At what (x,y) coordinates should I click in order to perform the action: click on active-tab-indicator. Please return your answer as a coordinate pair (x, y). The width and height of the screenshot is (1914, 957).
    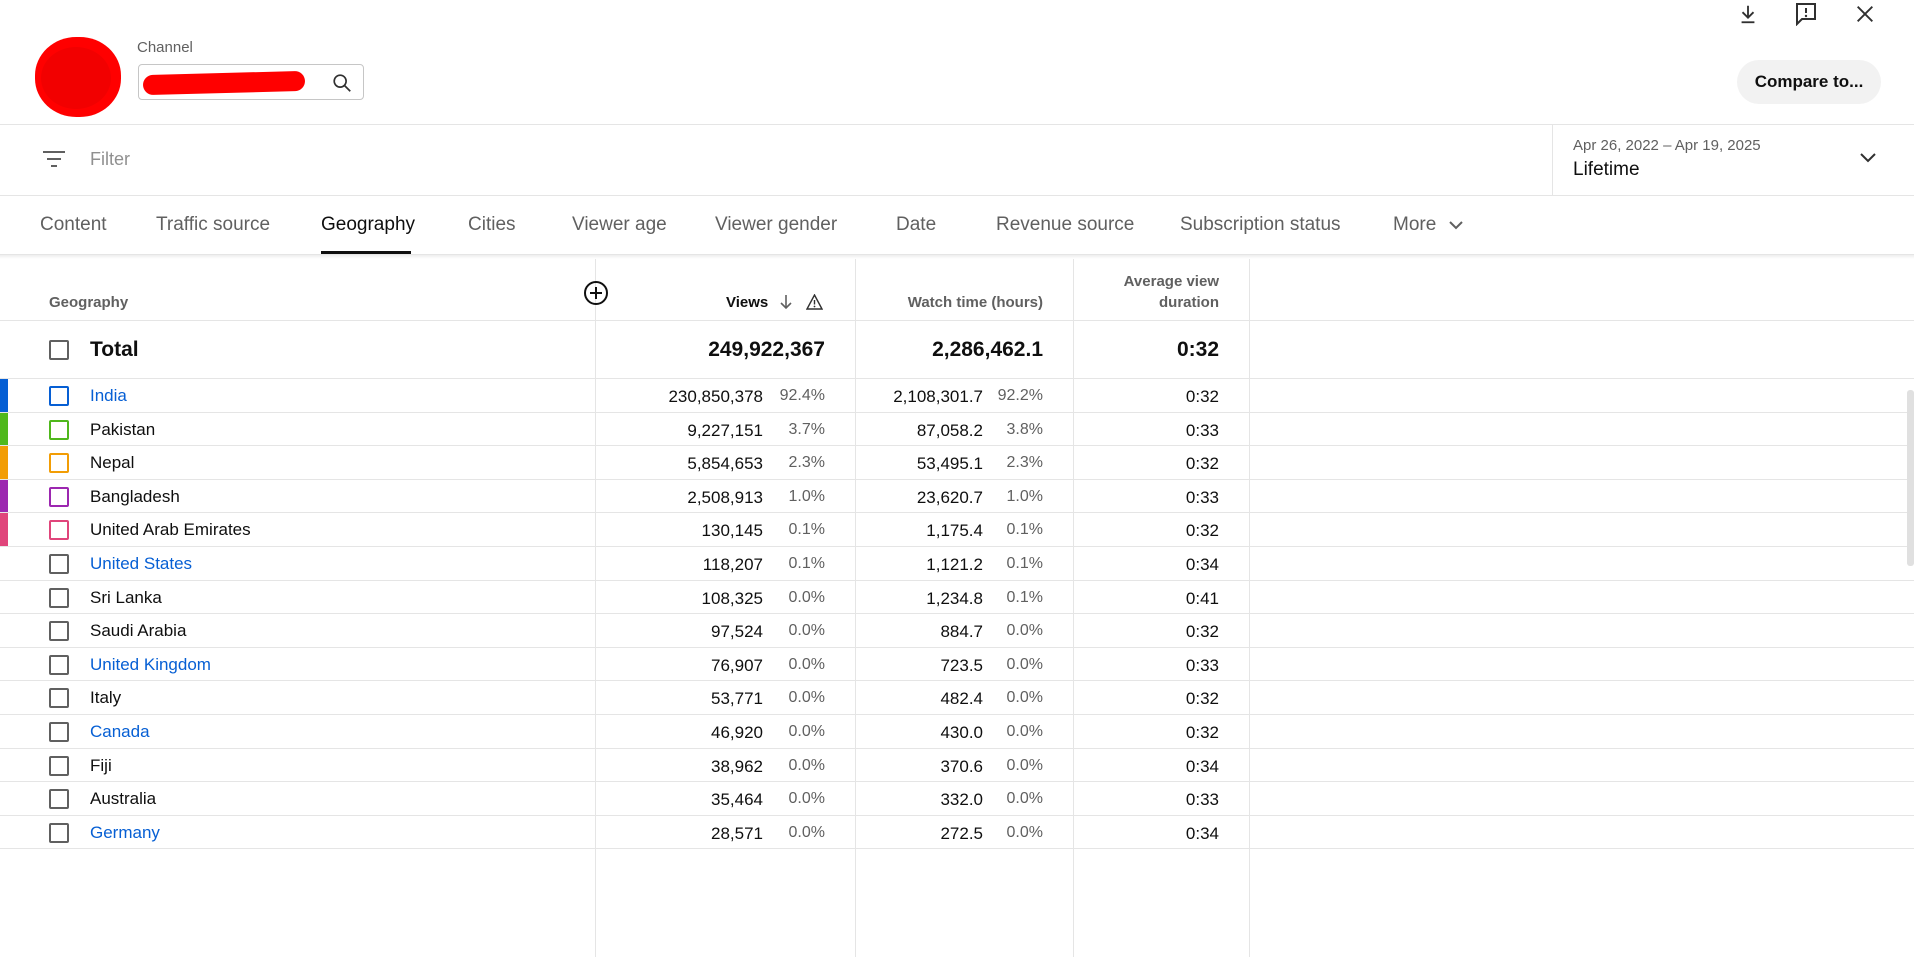
    Looking at the image, I should click on (366, 252).